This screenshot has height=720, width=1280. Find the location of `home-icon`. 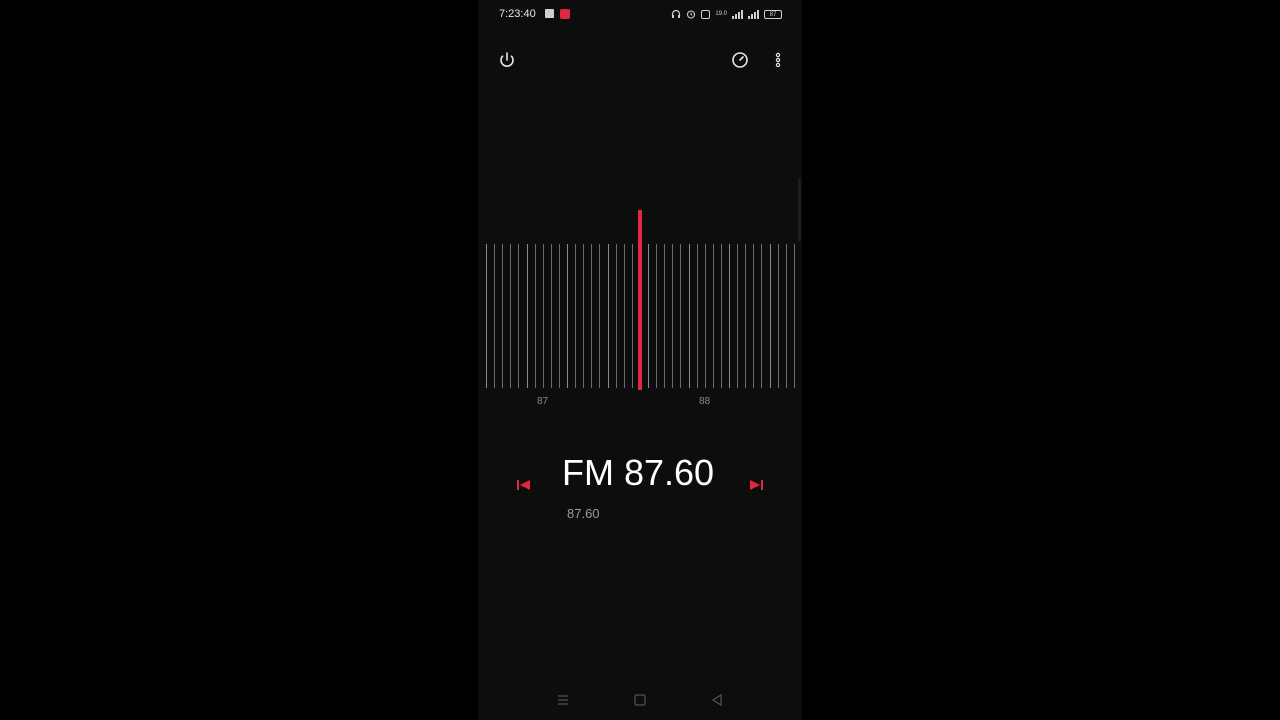

home-icon is located at coordinates (640, 700).